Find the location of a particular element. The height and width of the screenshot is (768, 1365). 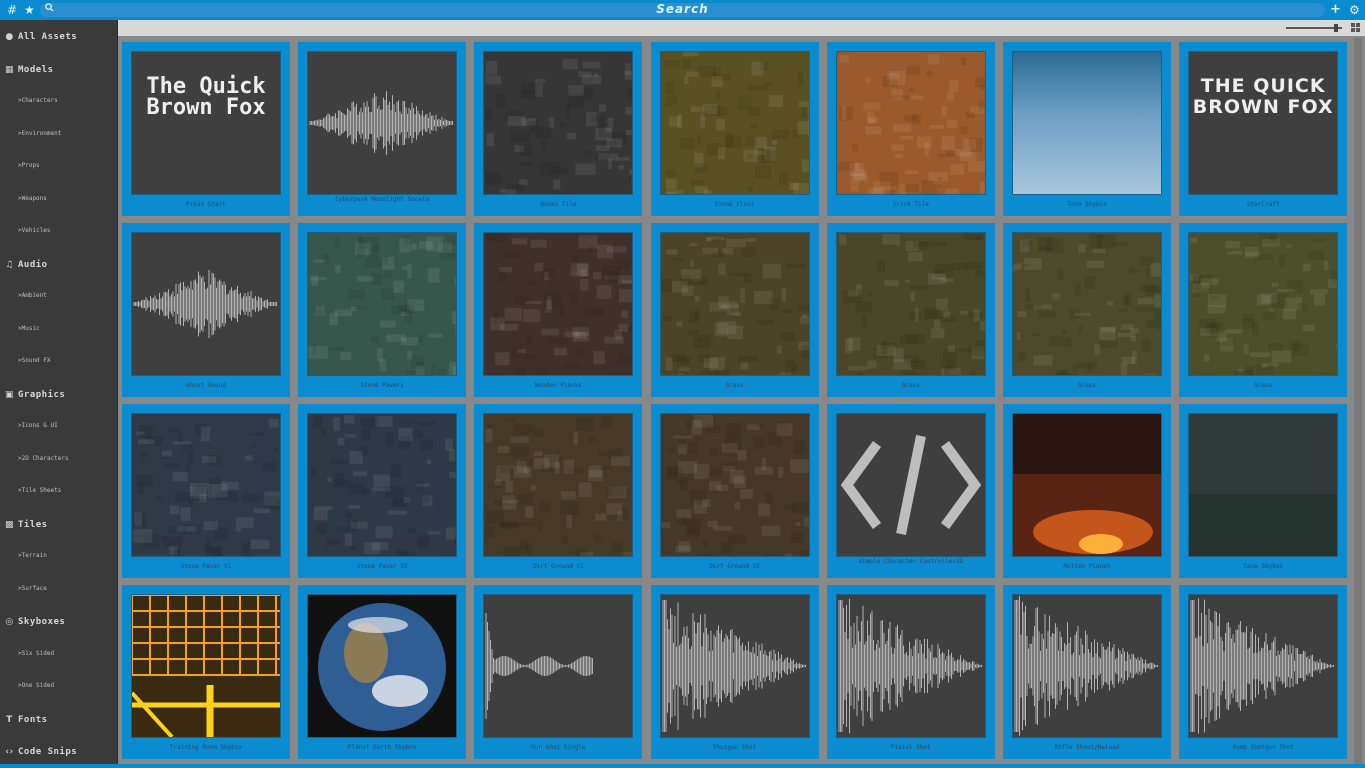

asset-card: Training Room Skybox is located at coordinates (206, 672).